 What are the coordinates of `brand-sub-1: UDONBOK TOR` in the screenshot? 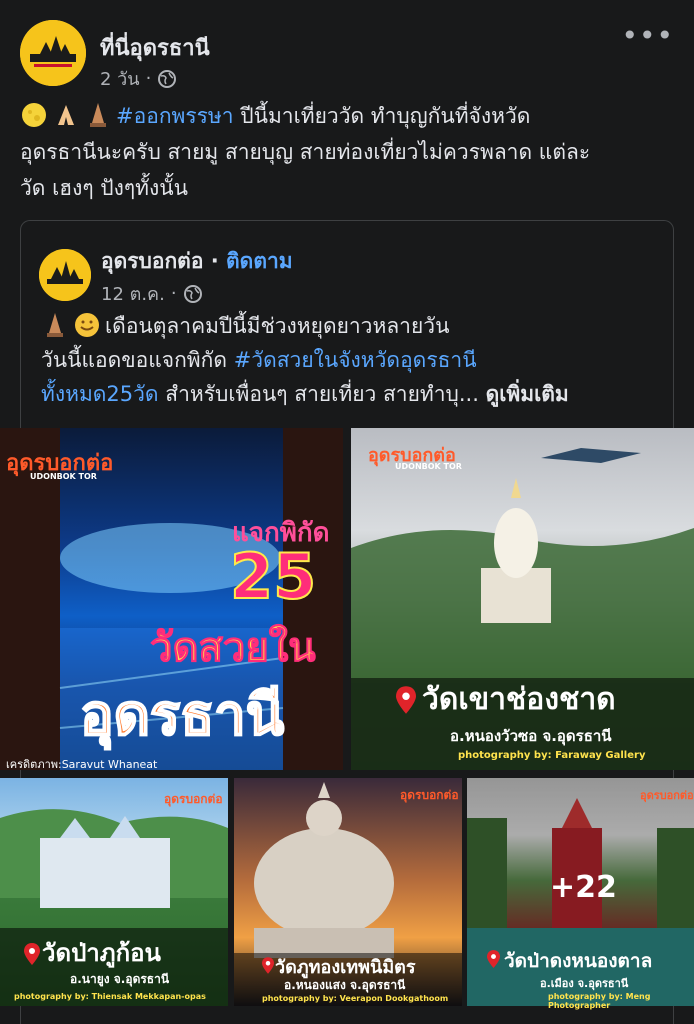 It's located at (63, 476).